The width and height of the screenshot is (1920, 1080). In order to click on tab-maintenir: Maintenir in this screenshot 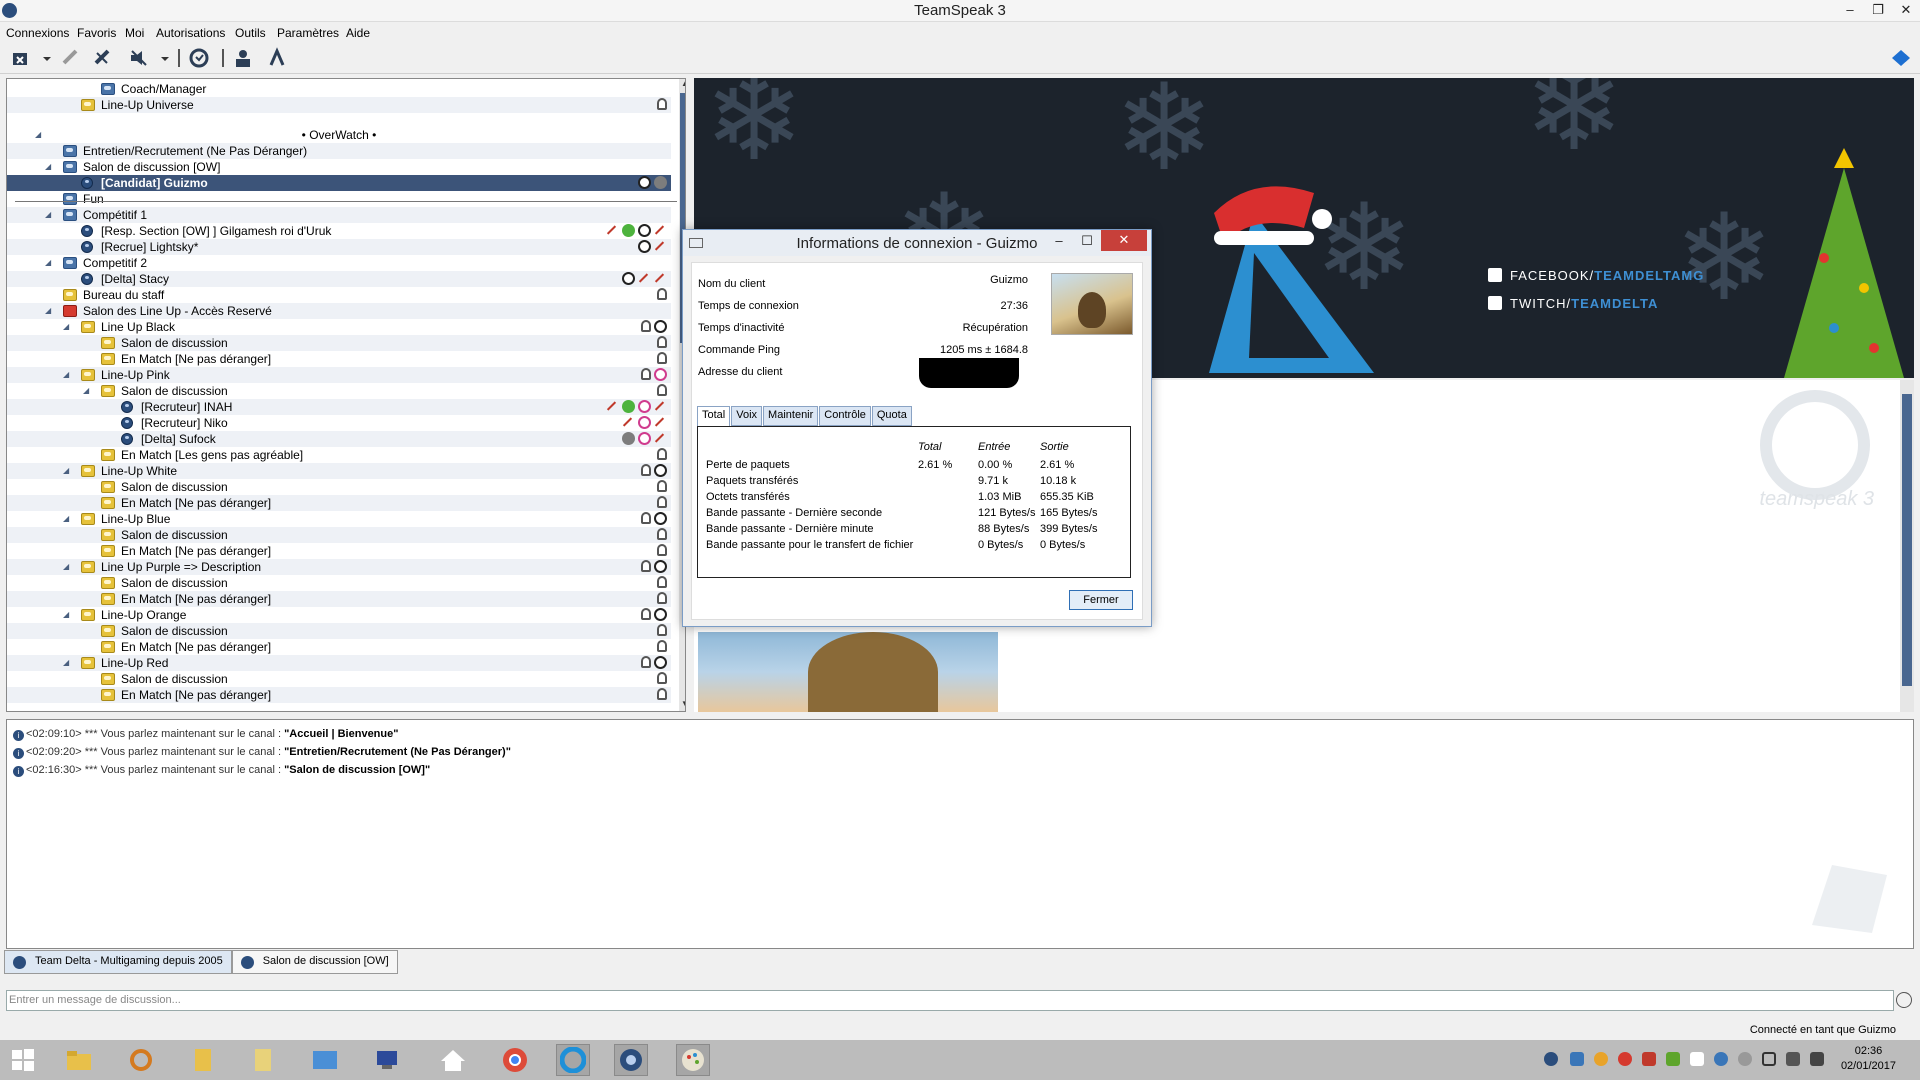, I will do `click(791, 416)`.